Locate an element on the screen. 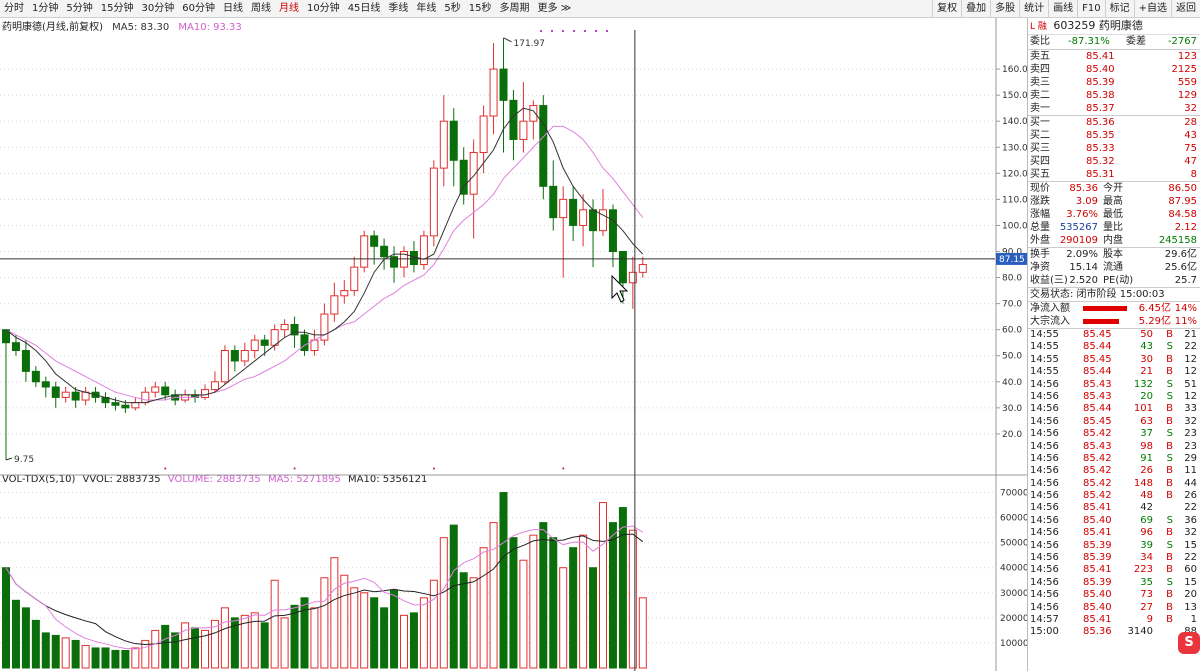 Image resolution: width=1200 pixels, height=671 pixels. quote-value: 85.36 is located at coordinates (1083, 188).